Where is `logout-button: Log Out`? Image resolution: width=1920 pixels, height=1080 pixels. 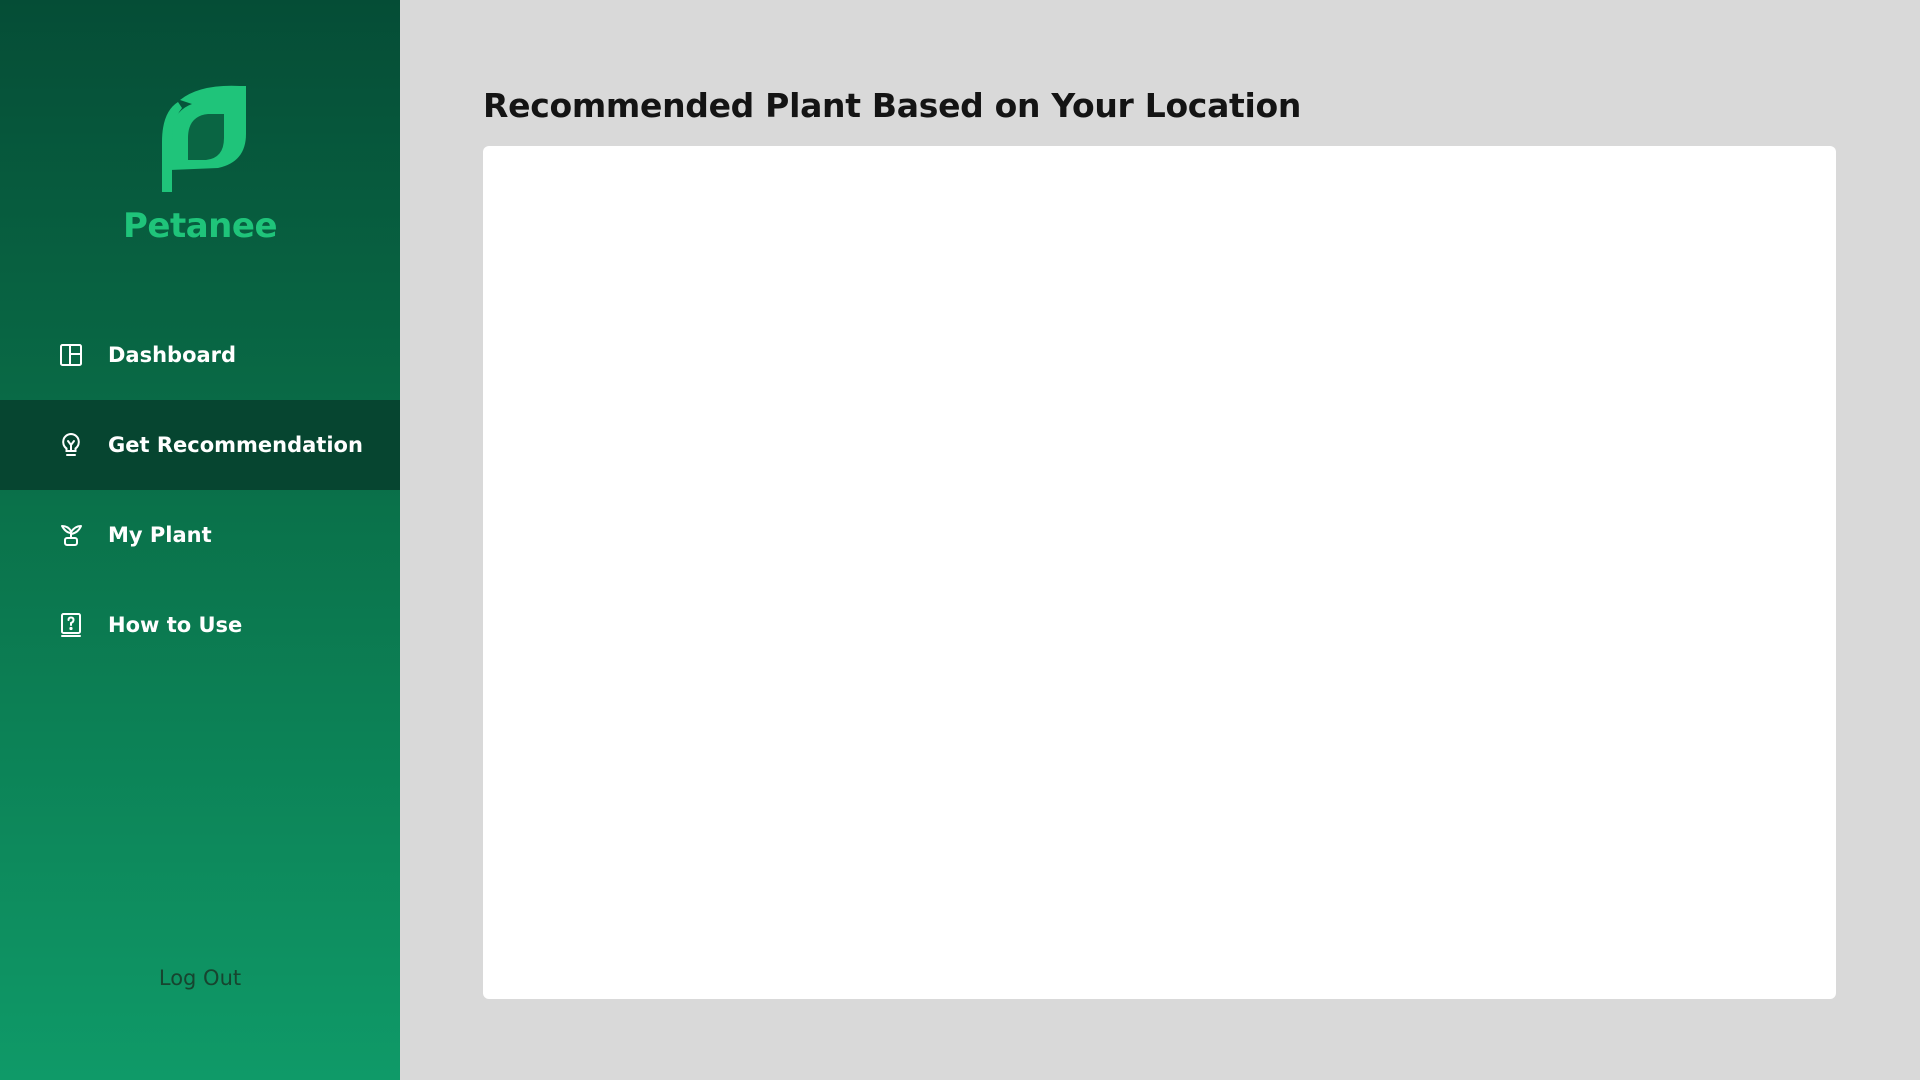 logout-button: Log Out is located at coordinates (200, 978).